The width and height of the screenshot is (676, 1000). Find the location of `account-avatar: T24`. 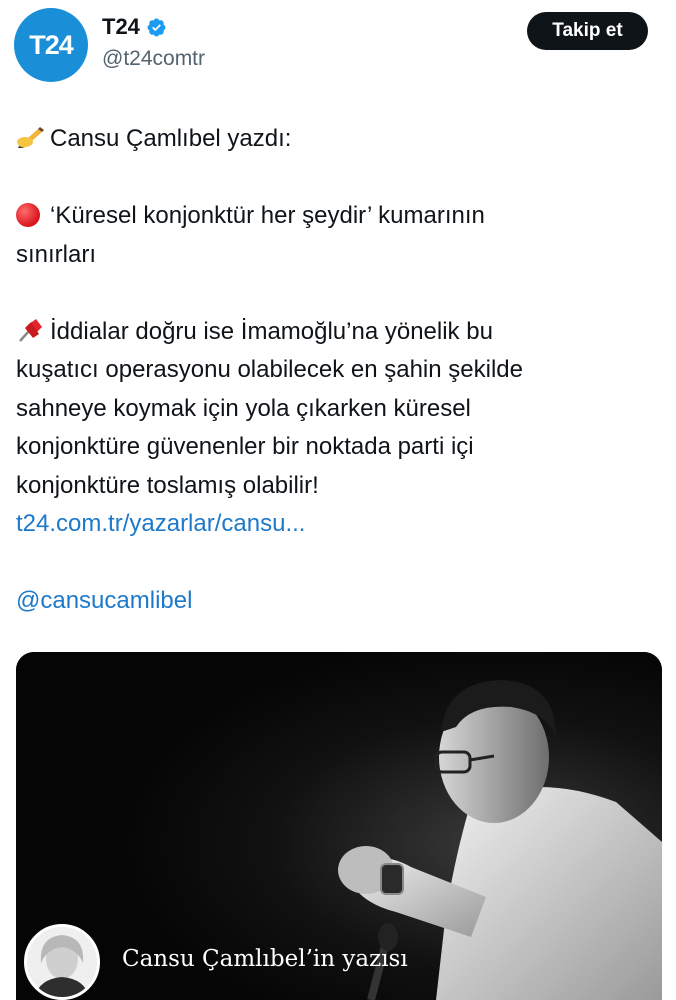

account-avatar: T24 is located at coordinates (51, 45).